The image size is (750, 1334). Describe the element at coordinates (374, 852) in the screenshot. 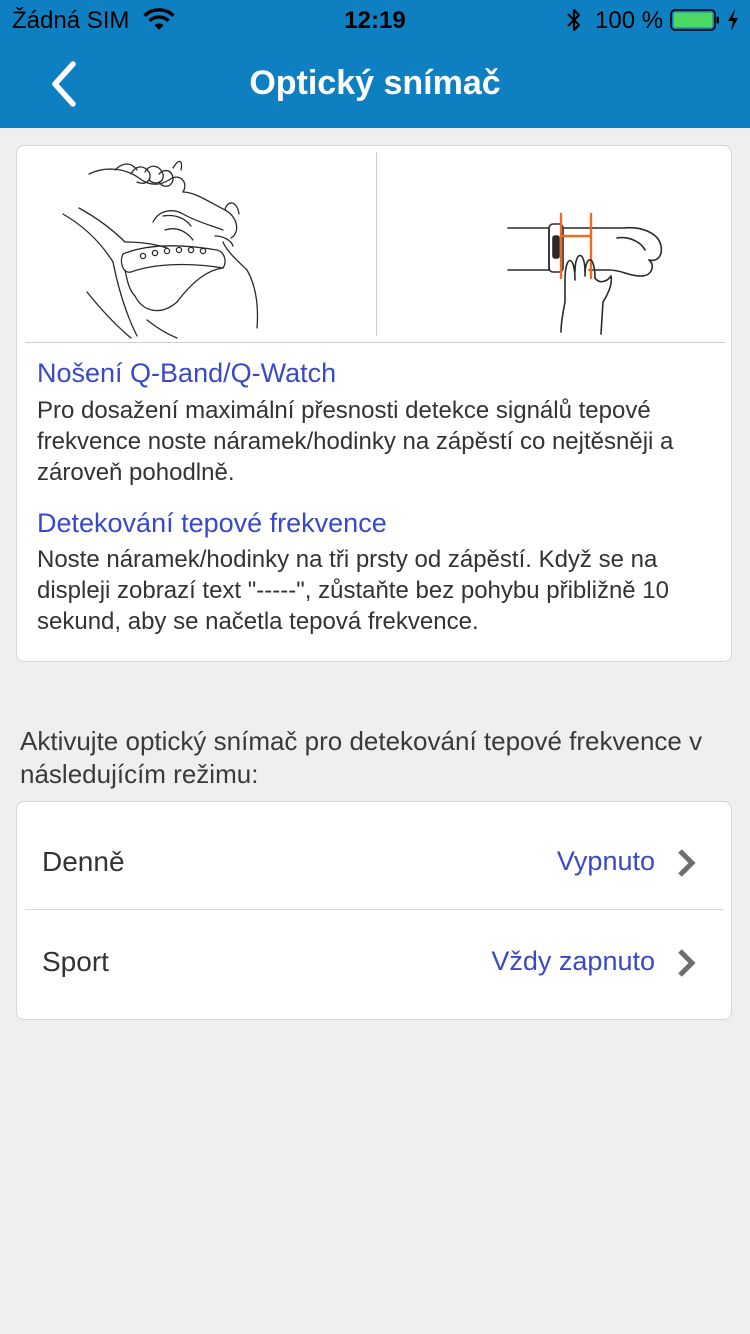

I see `mode-row-daily: Denně Vypnuto` at that location.